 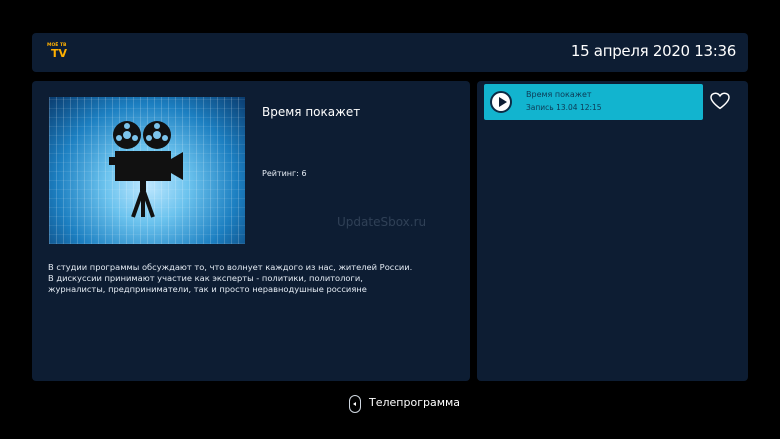 I want to click on film-camera-icon, so click(x=146, y=169).